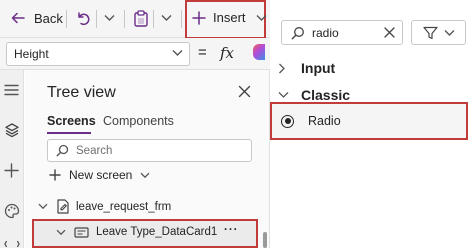 This screenshot has width=474, height=248. I want to click on back-button: Back, so click(36, 18).